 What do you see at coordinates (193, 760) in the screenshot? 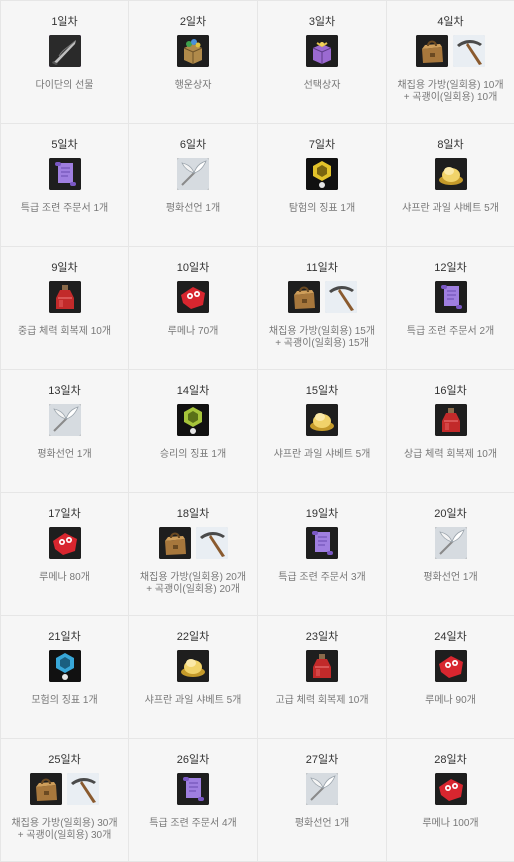
I see `reward-day-label: 26일차` at bounding box center [193, 760].